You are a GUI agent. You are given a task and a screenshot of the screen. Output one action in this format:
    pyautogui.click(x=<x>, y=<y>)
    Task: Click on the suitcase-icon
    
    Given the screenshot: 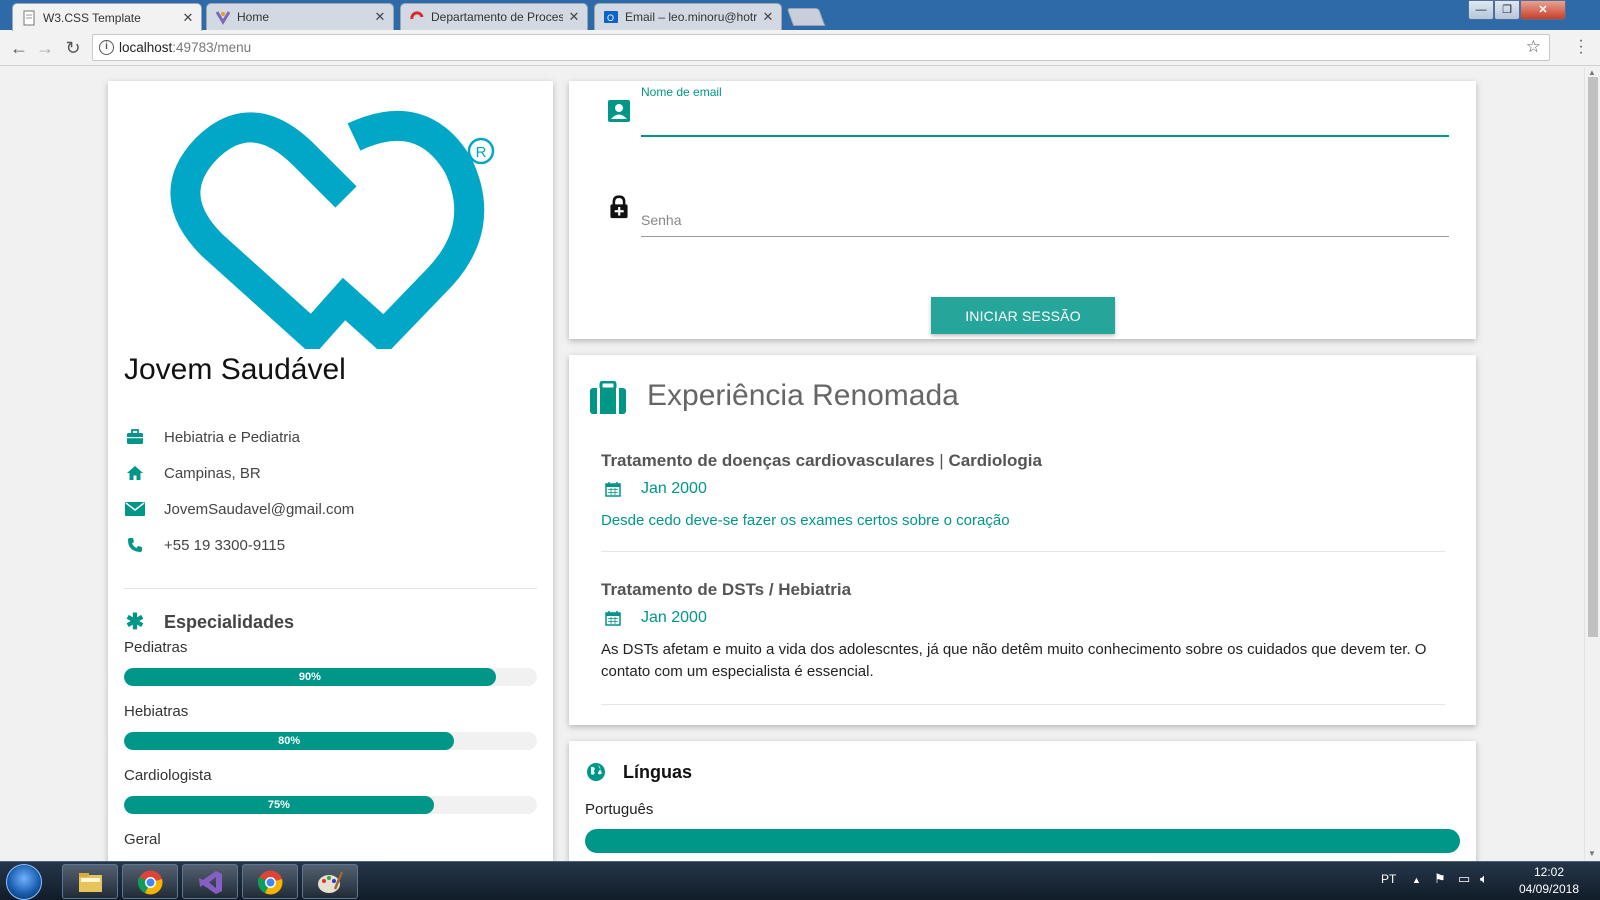 What is the action you would take?
    pyautogui.click(x=608, y=397)
    